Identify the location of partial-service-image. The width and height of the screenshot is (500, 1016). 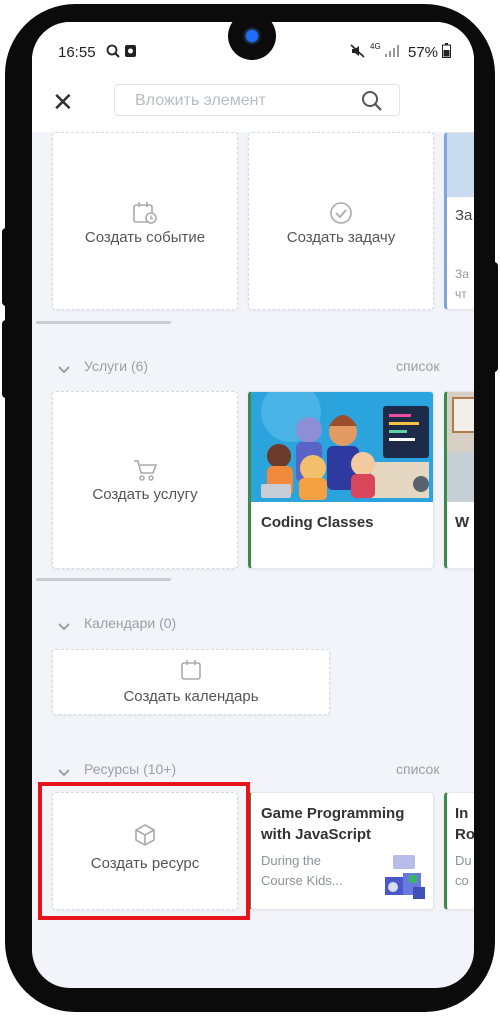
(460, 447).